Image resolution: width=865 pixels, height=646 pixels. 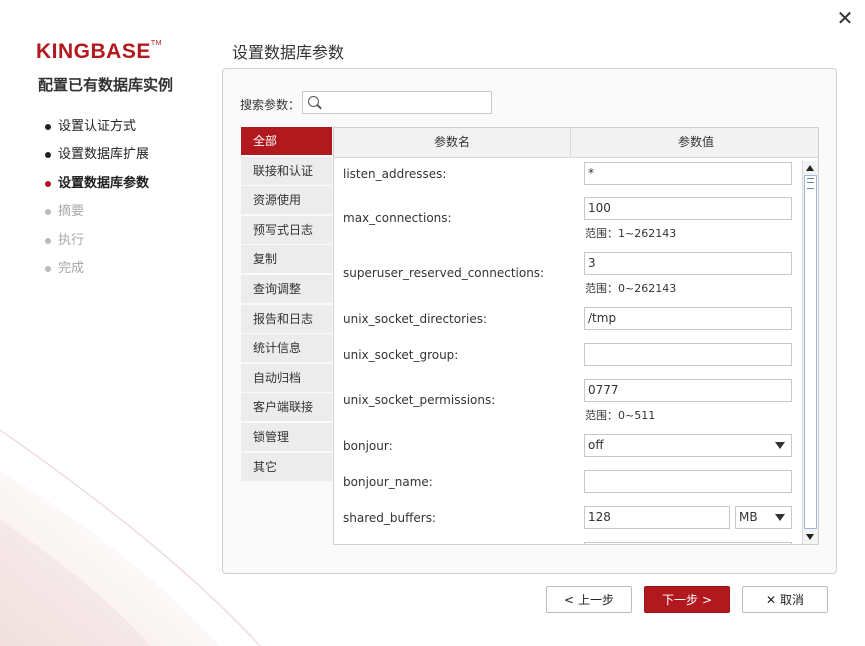 What do you see at coordinates (407, 103) in the screenshot?
I see `search-input` at bounding box center [407, 103].